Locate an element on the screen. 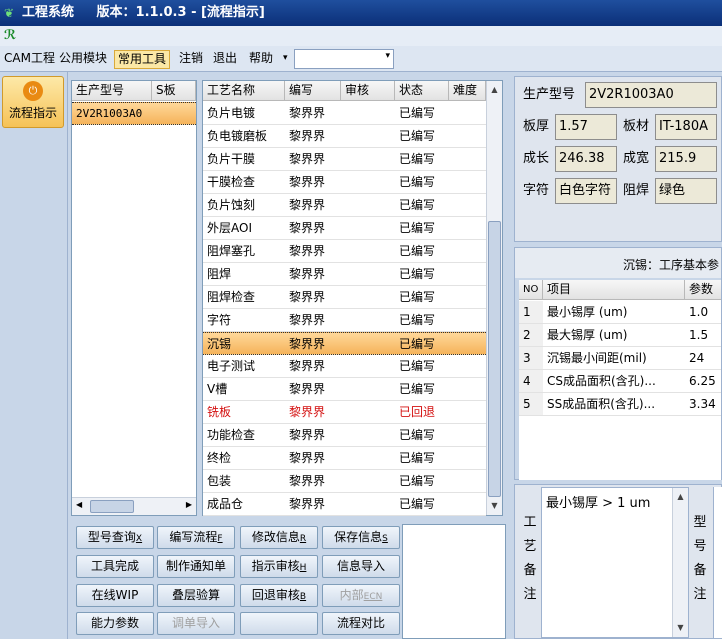 This screenshot has height=639, width=722. vscroll-thumb is located at coordinates (494, 359).